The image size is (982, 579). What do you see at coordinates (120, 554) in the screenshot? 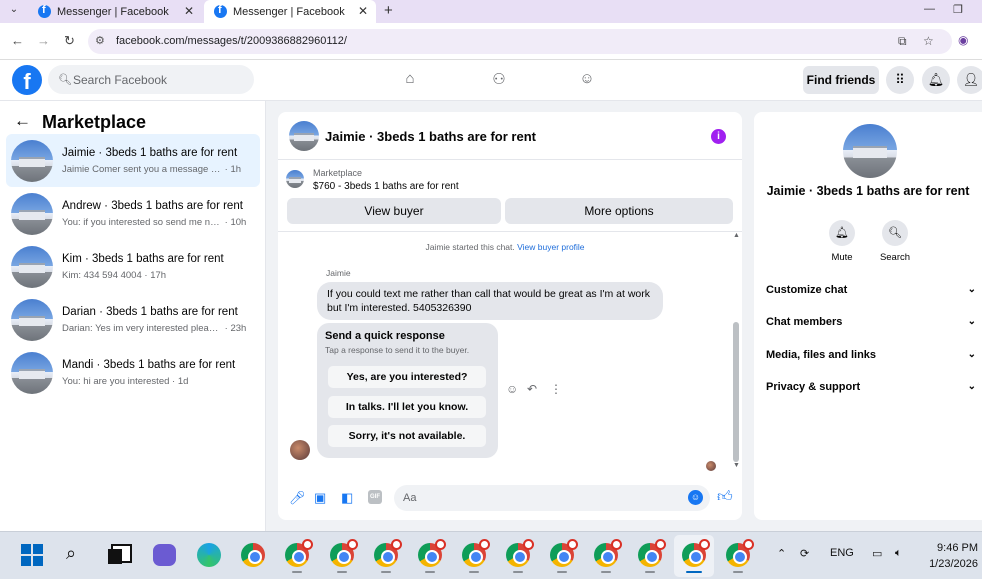
I see `task-view-icon` at bounding box center [120, 554].